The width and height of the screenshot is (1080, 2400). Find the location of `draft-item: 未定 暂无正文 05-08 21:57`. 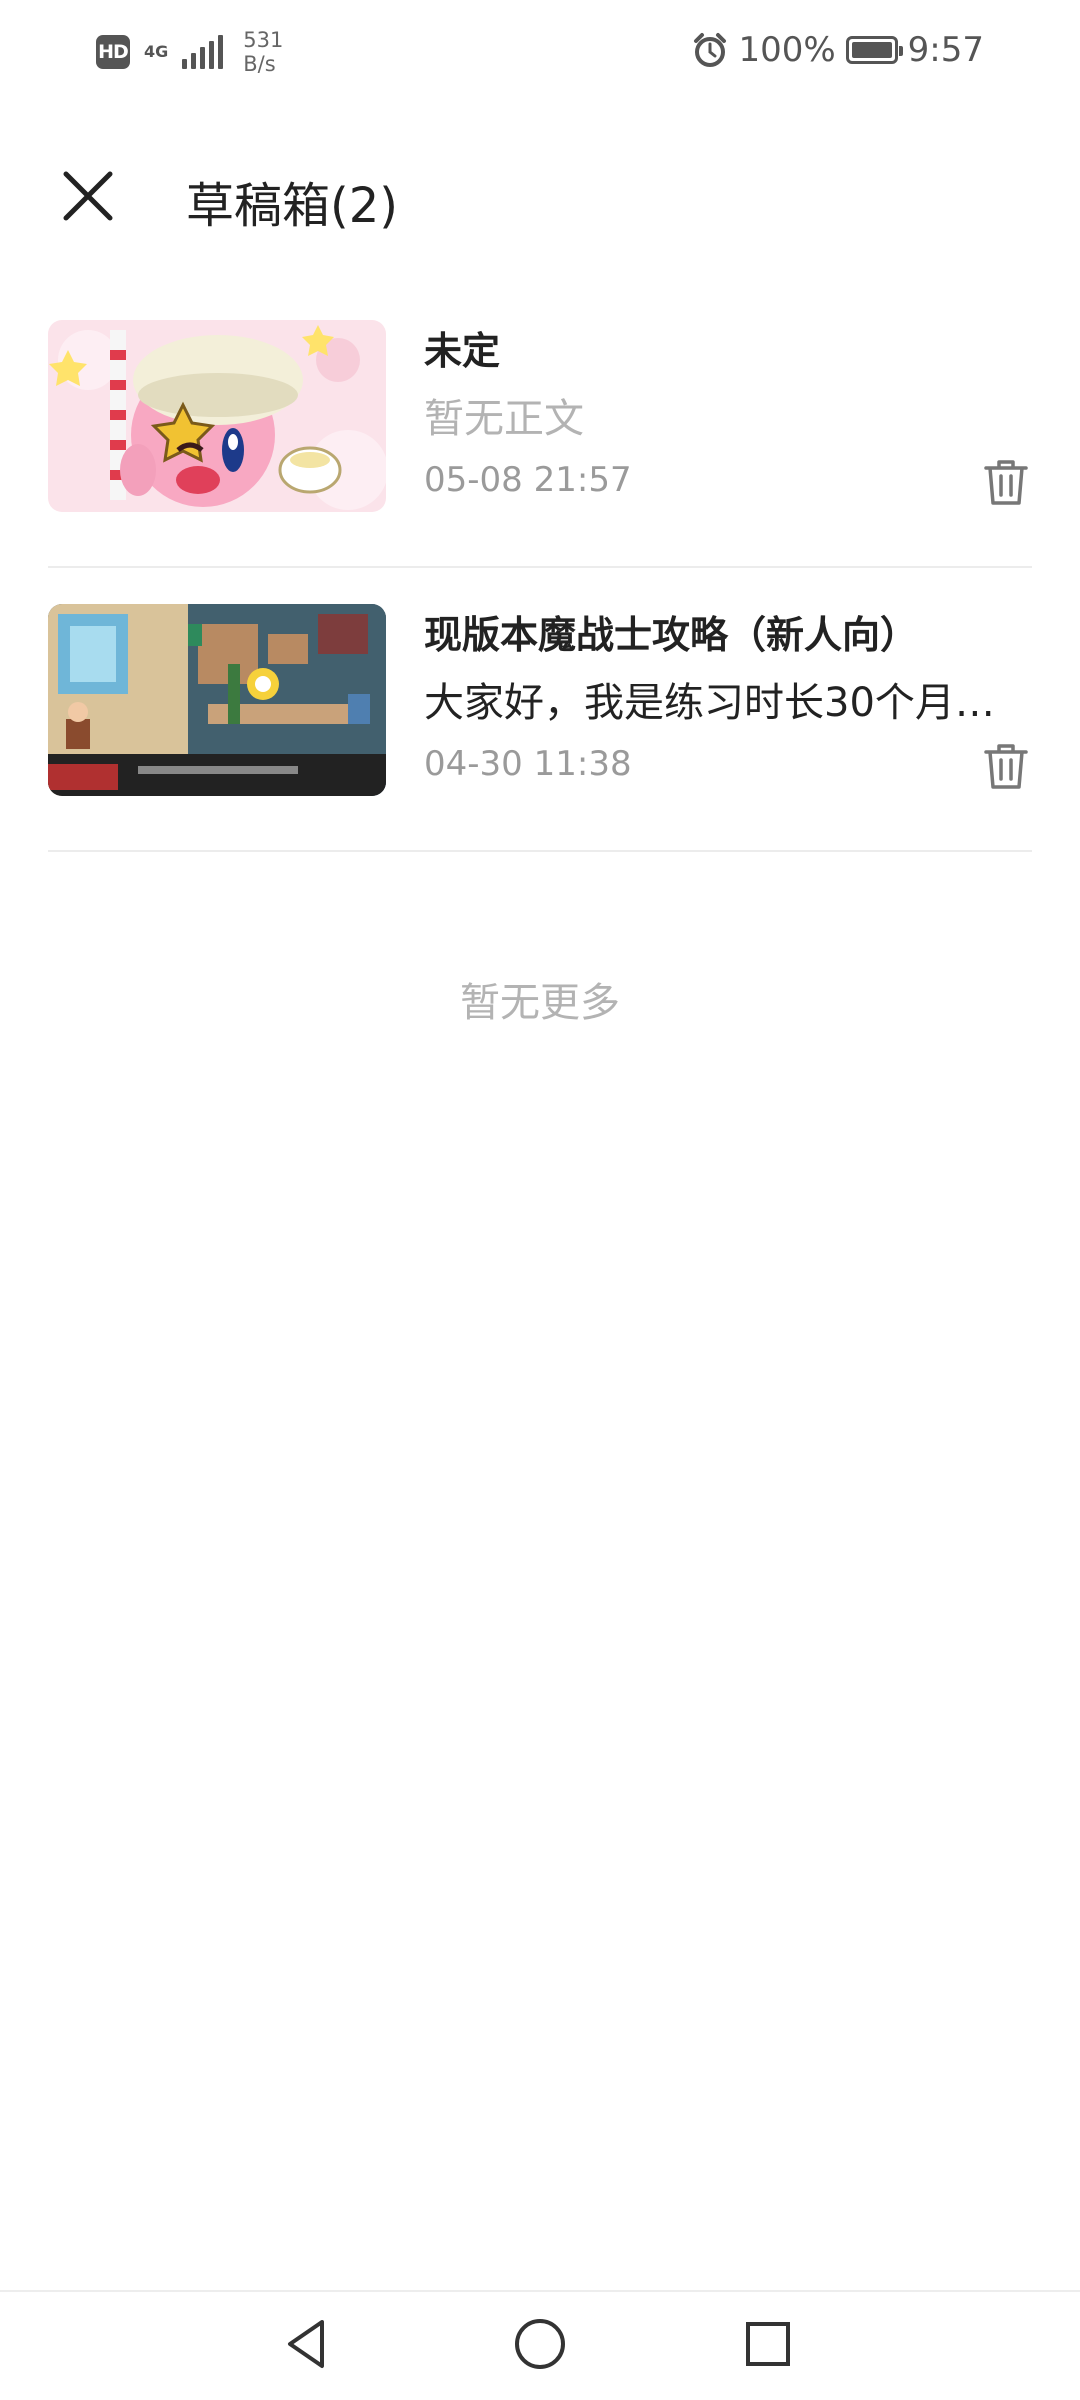

draft-item: 未定 暂无正文 05-08 21:57 is located at coordinates (540, 426).